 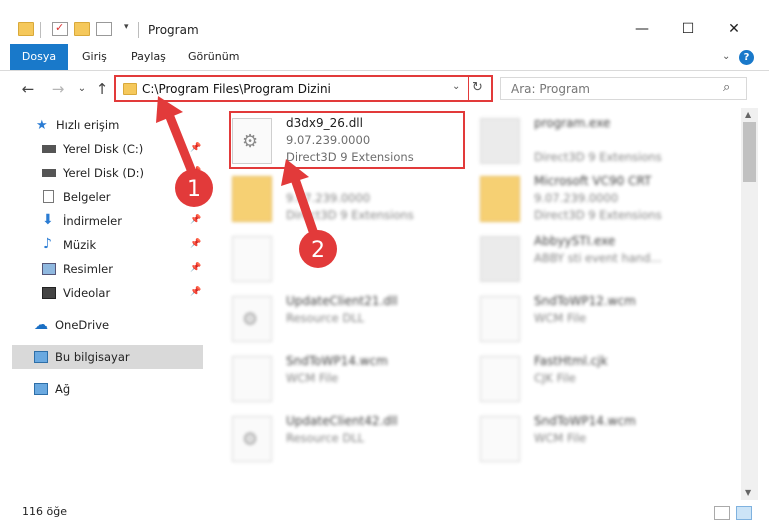 What do you see at coordinates (63, 389) in the screenshot?
I see `sidebar-item-label: Ağ` at bounding box center [63, 389].